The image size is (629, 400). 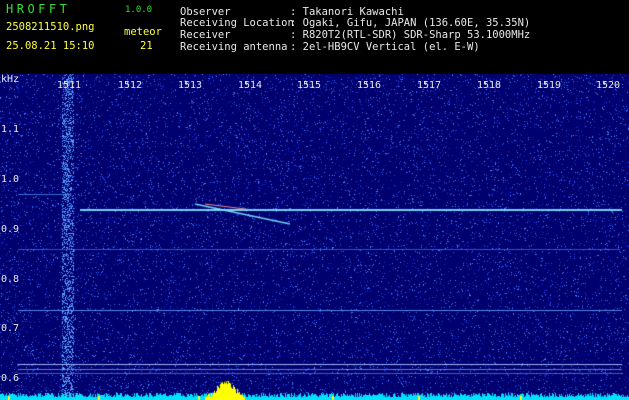 I want to click on x-tick-1520: 1520, so click(x=608, y=85).